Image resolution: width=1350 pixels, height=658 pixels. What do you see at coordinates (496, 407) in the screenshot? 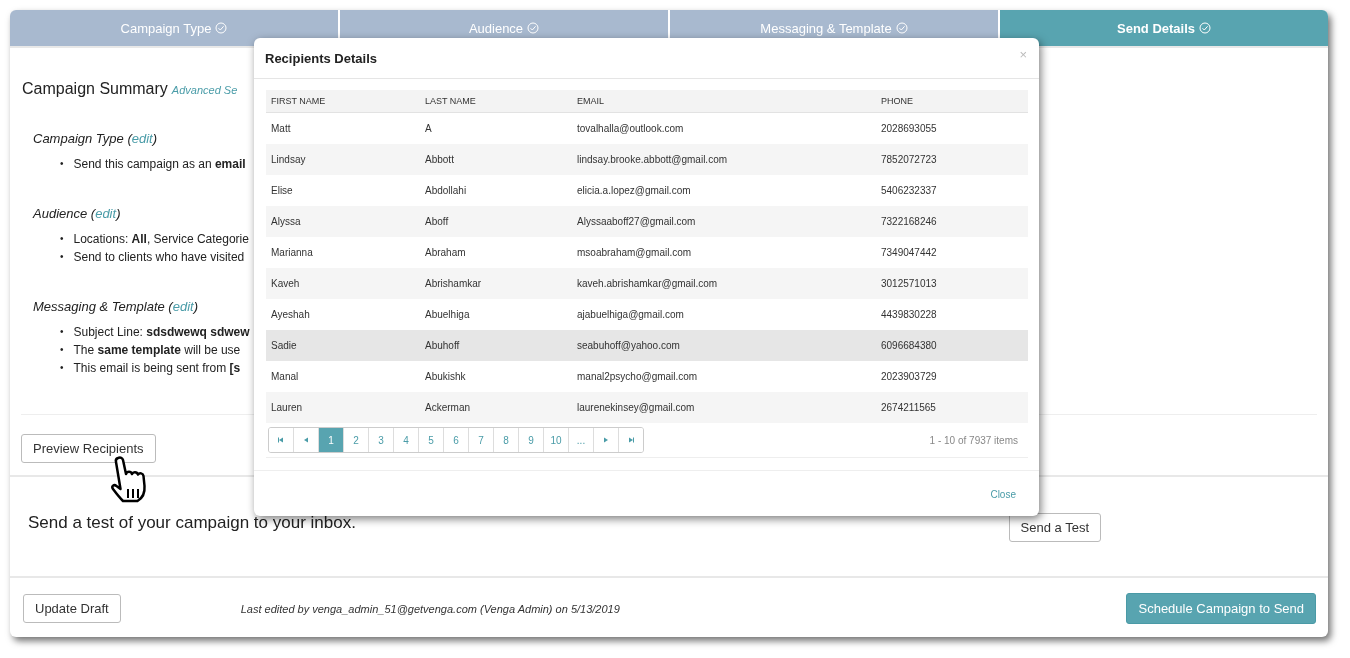
I see `table-cell: Ackerman` at bounding box center [496, 407].